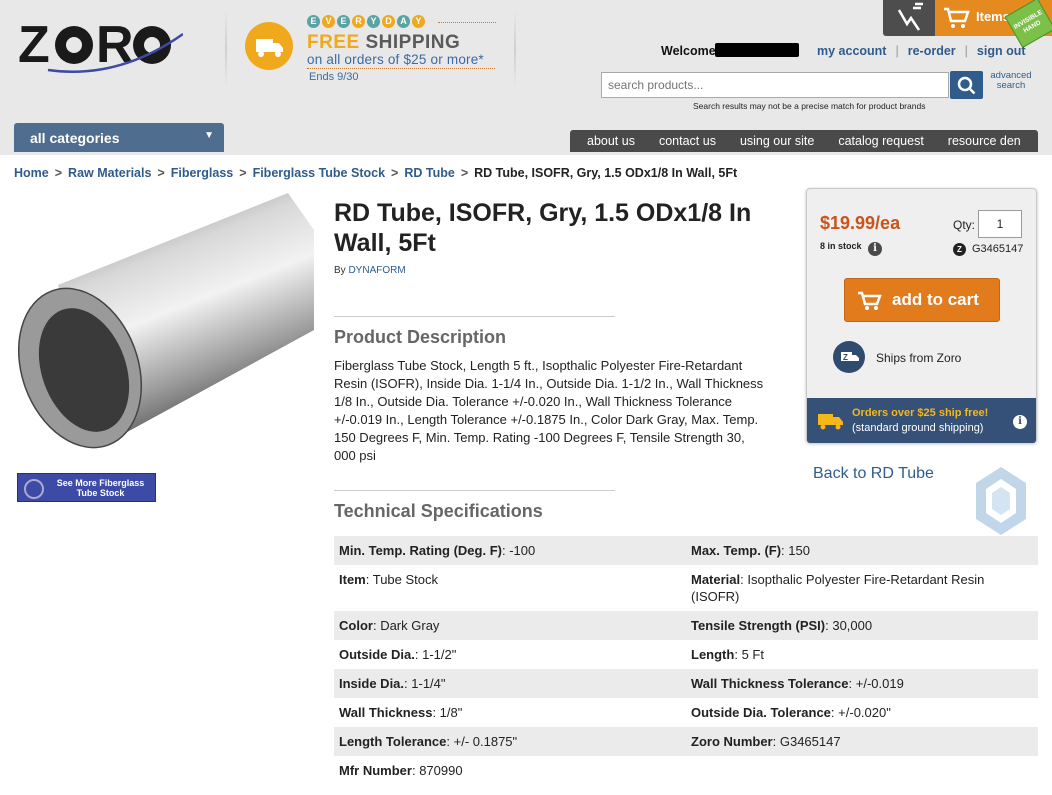 Image resolution: width=1052 pixels, height=795 pixels. I want to click on spec-key: Length Tolerance, so click(393, 741).